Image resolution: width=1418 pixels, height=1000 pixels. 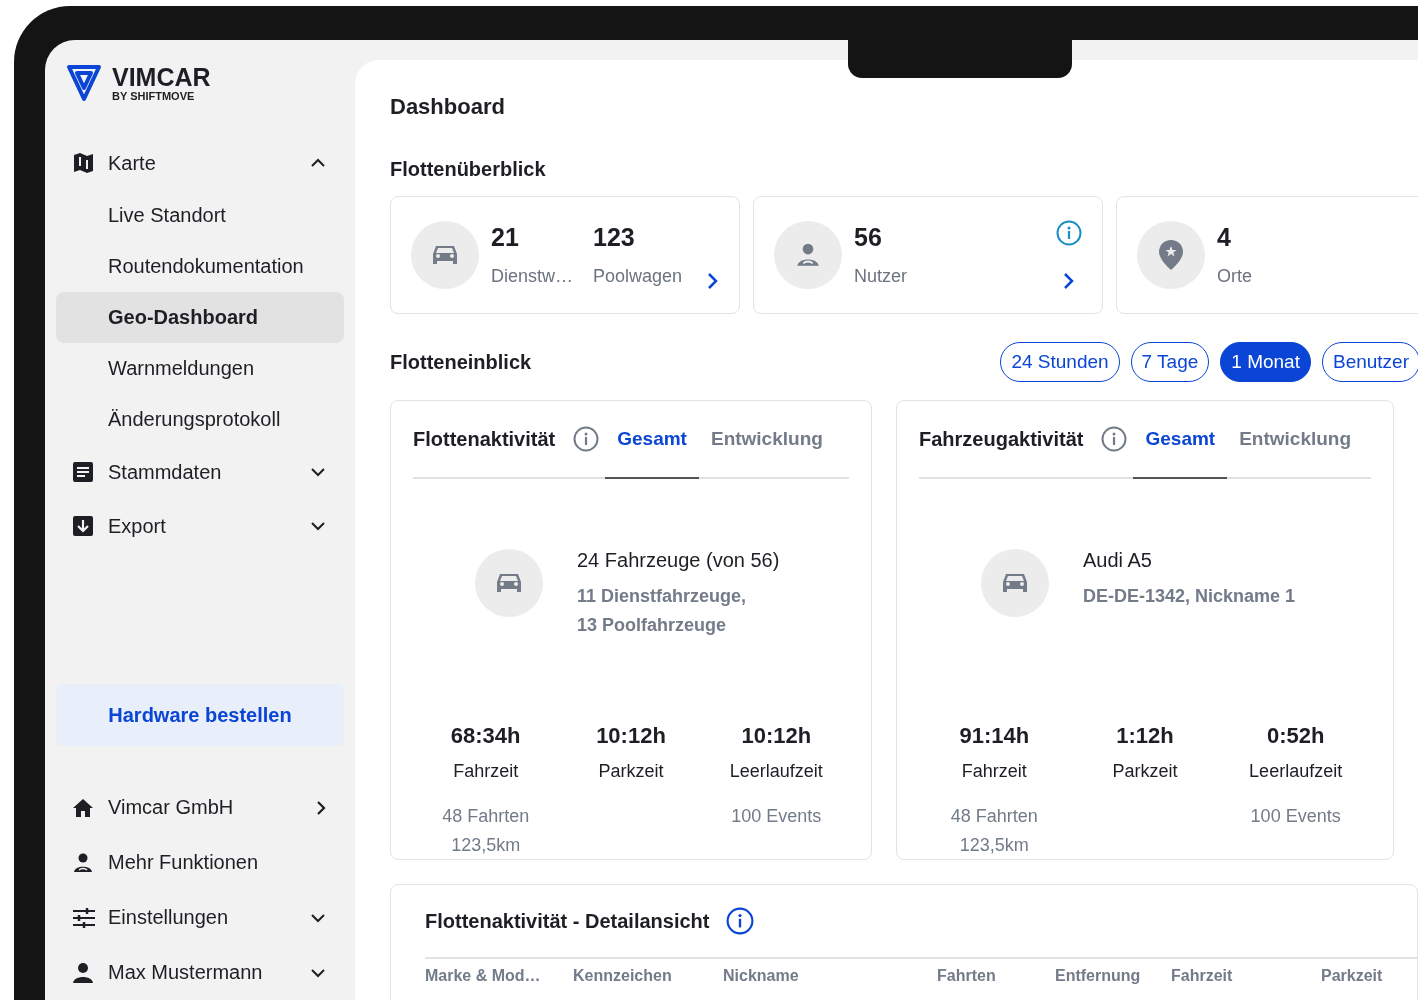 I want to click on order-hardware-button: Hardware bestellen, so click(x=200, y=715).